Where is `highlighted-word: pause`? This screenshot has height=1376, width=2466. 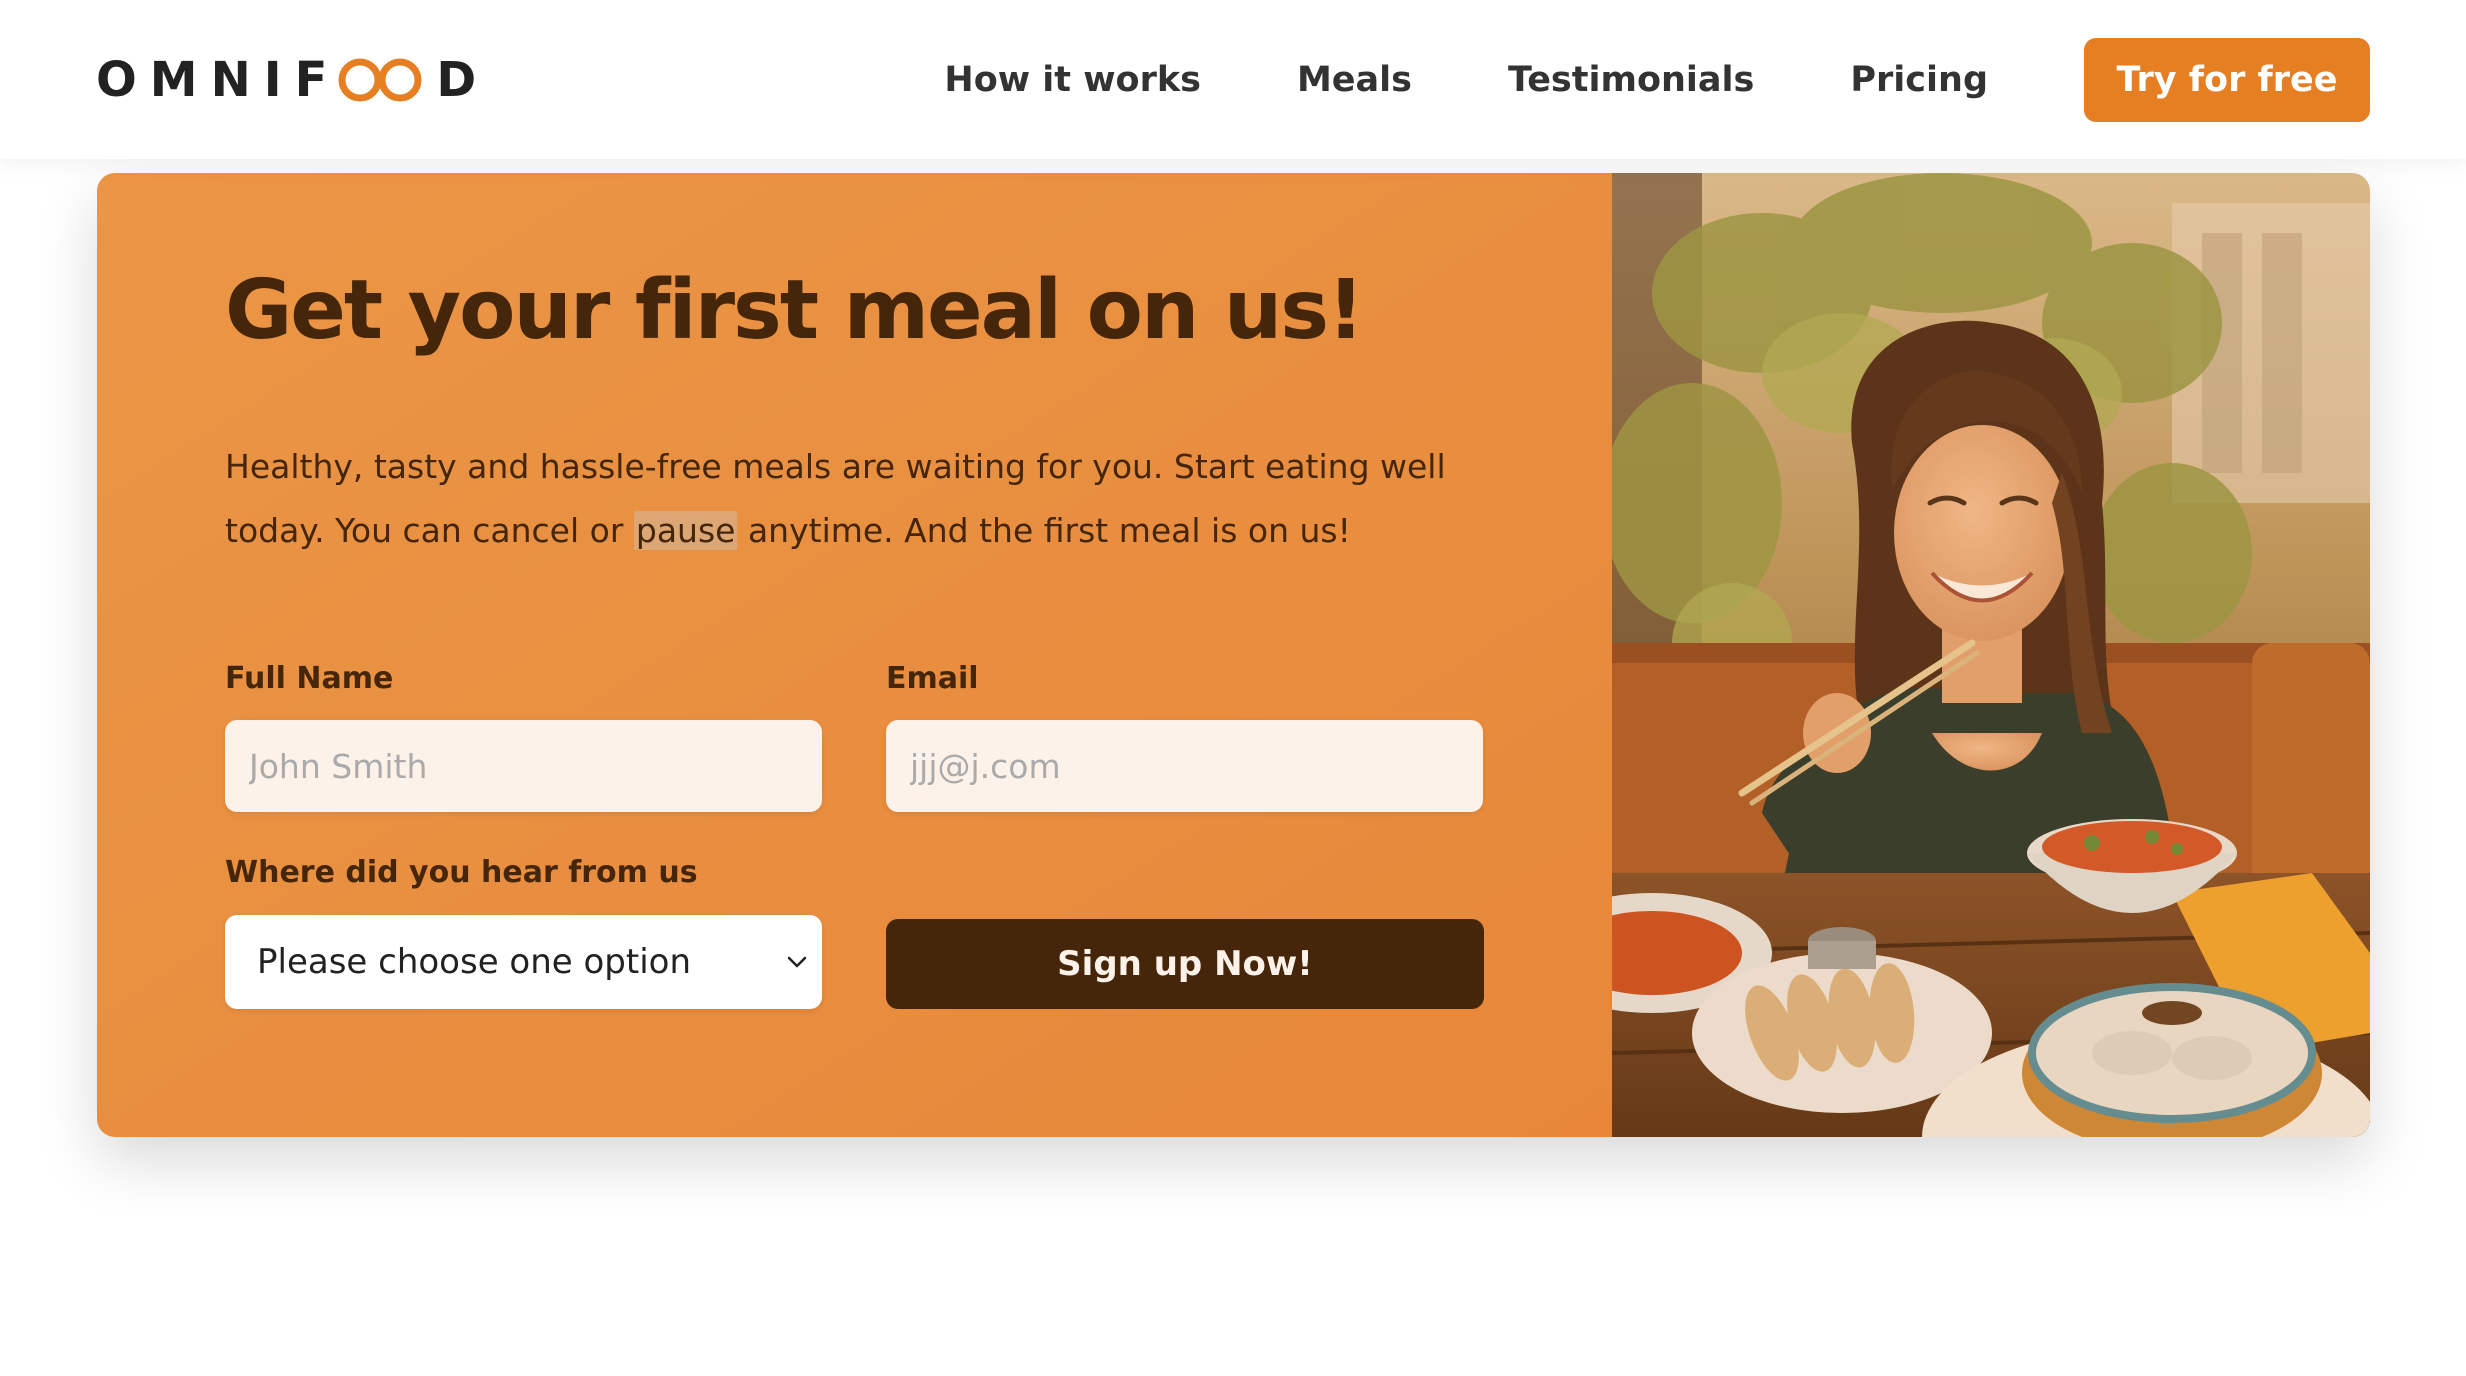 highlighted-word: pause is located at coordinates (685, 530).